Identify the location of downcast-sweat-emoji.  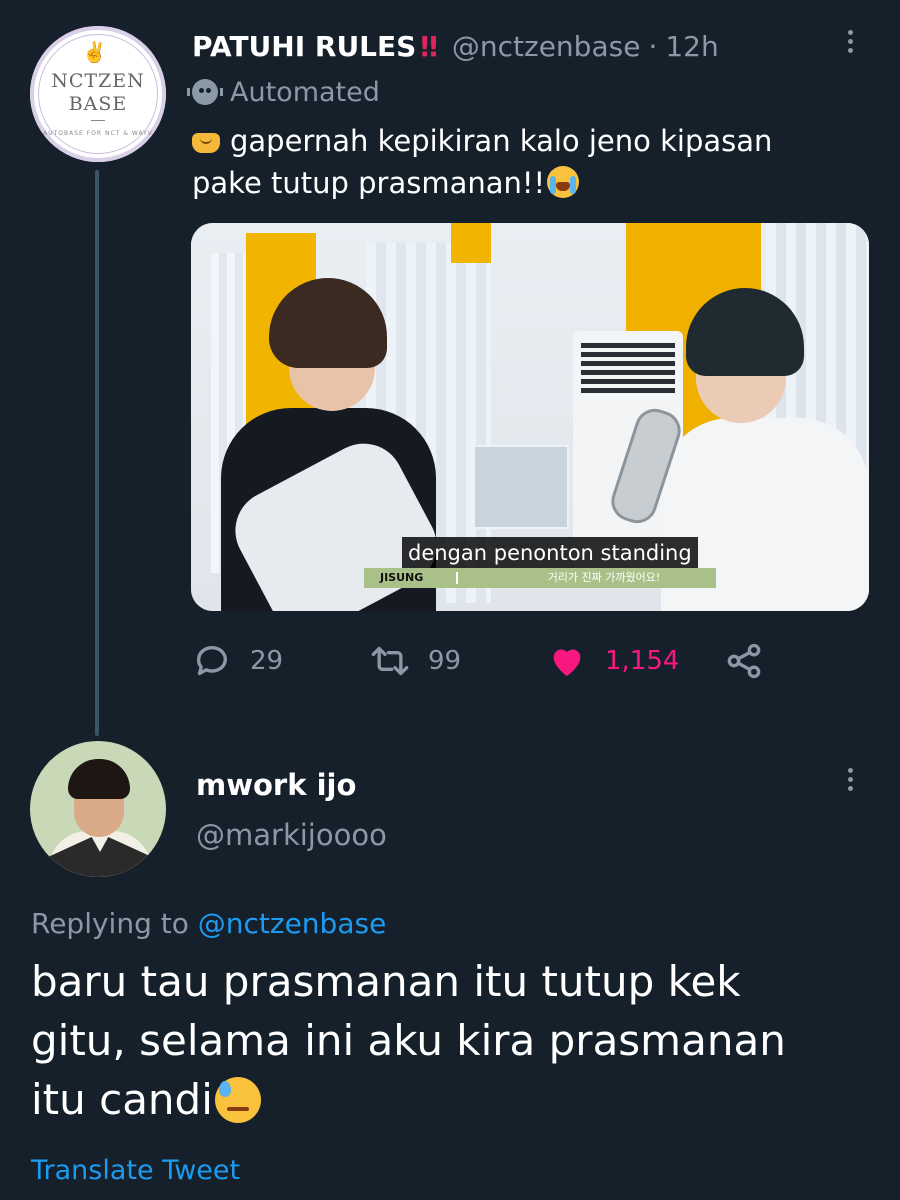
(237, 1100).